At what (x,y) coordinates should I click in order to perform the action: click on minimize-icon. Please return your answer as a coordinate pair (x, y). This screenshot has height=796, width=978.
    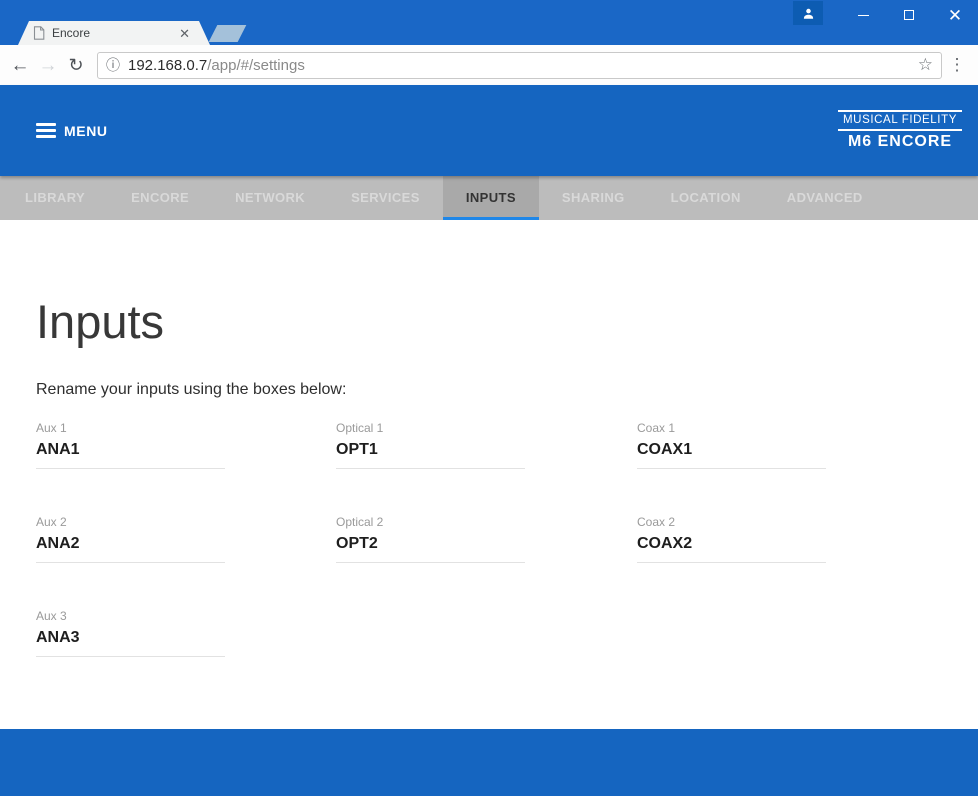
    Looking at the image, I should click on (863, 15).